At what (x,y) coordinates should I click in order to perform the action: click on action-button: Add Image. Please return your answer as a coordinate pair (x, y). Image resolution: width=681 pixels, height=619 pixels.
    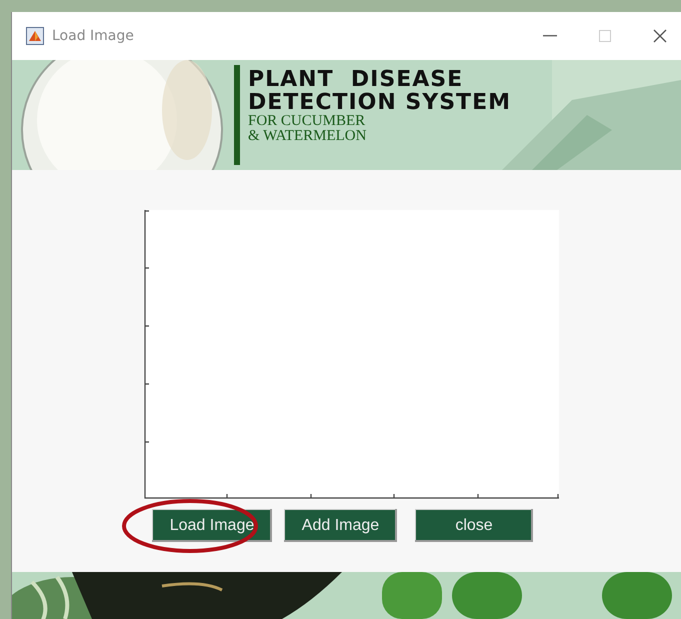
    Looking at the image, I should click on (340, 525).